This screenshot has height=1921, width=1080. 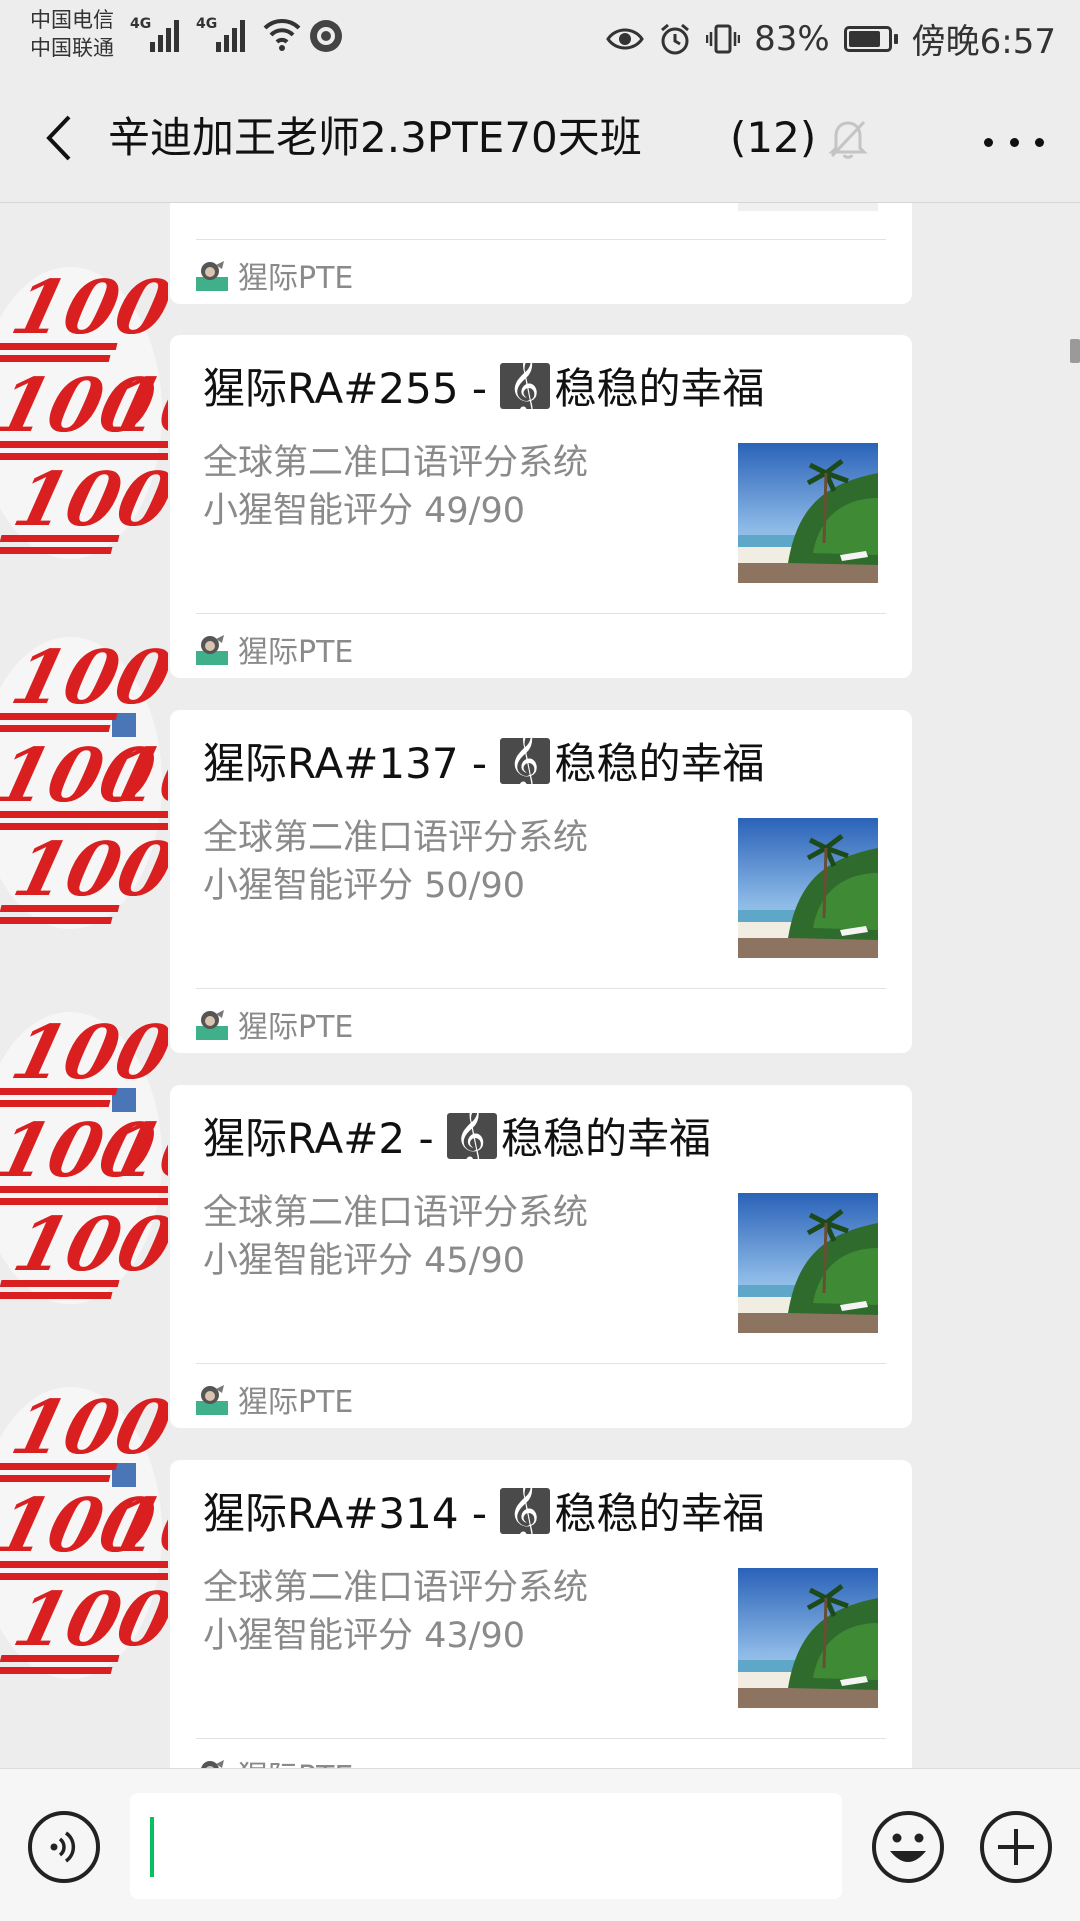 What do you see at coordinates (375, 138) in the screenshot?
I see `chat-title: 辛迪加王老师2.3PTE70天班` at bounding box center [375, 138].